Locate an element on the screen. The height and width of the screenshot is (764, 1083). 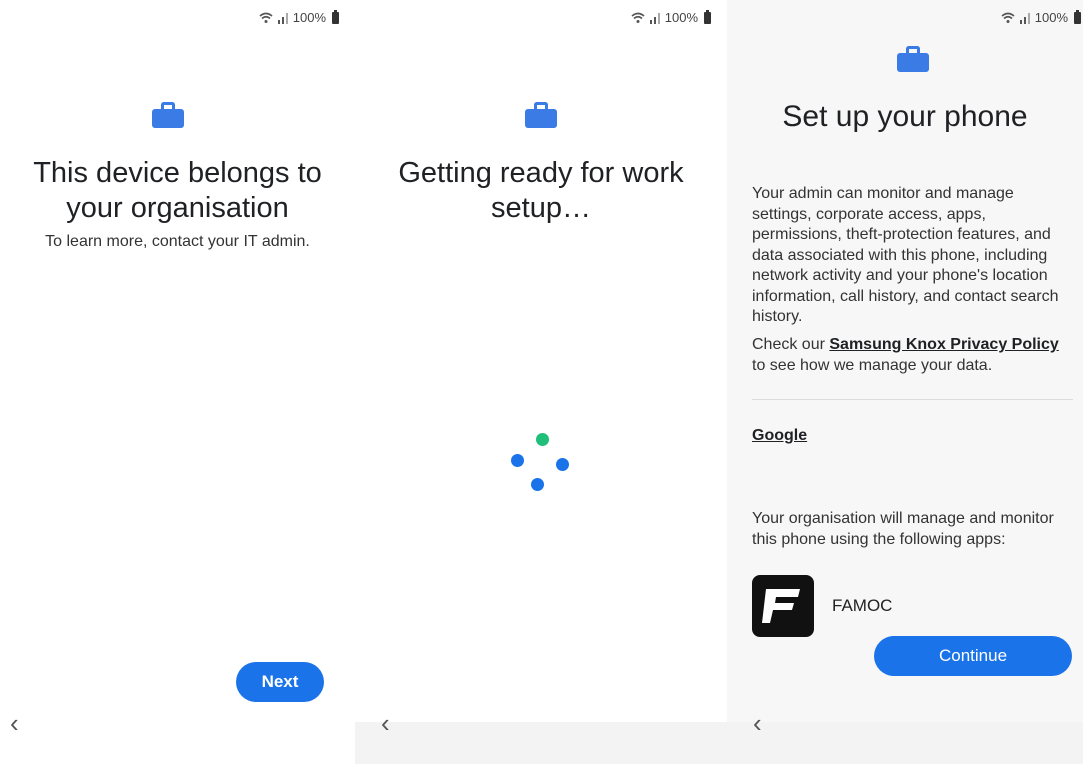
nav-bar is located at coordinates (177, 743).